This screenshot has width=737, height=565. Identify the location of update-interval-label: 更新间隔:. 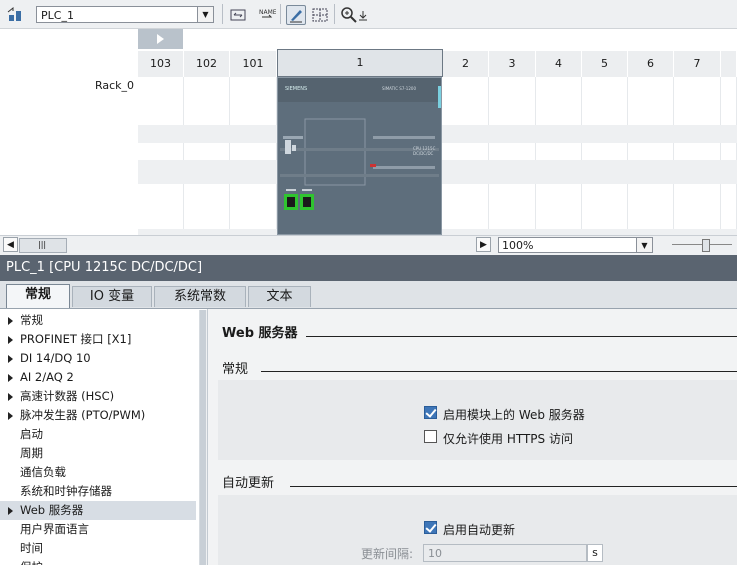
(387, 554).